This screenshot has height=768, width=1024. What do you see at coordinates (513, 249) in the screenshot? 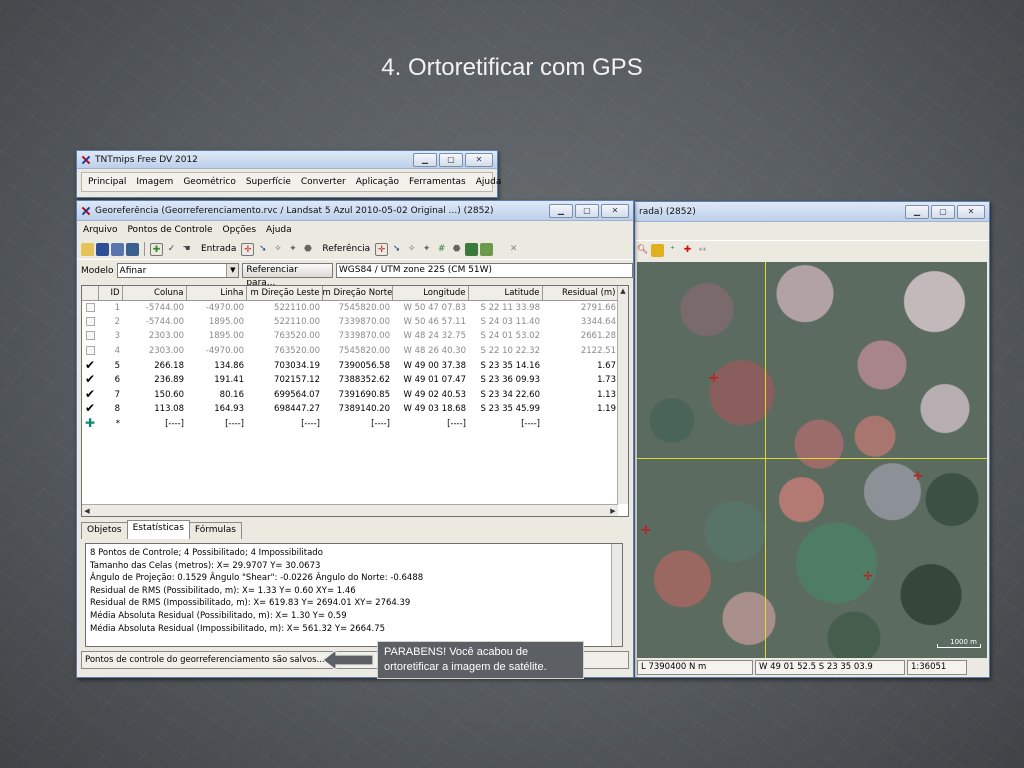
I see `cancel-icon: ✕` at bounding box center [513, 249].